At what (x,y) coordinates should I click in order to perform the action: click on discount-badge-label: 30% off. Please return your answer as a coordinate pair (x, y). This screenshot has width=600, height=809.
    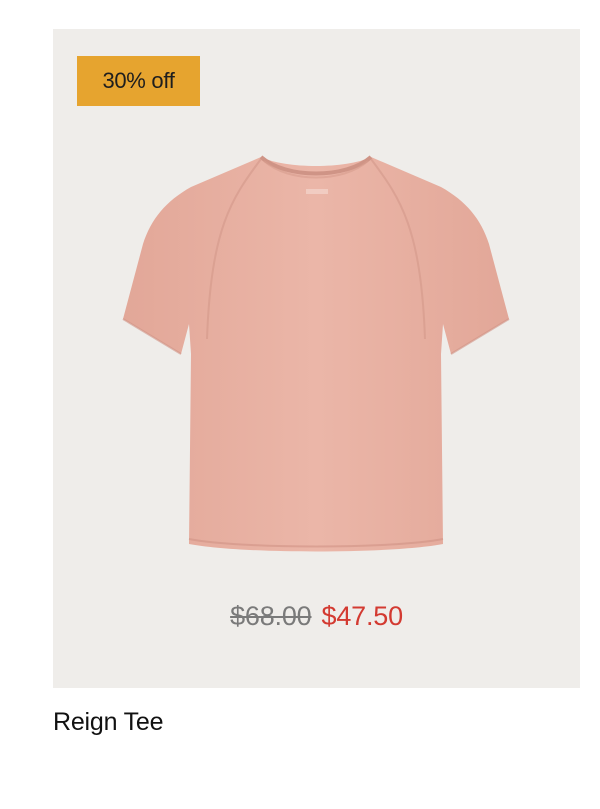
    Looking at the image, I should click on (138, 80).